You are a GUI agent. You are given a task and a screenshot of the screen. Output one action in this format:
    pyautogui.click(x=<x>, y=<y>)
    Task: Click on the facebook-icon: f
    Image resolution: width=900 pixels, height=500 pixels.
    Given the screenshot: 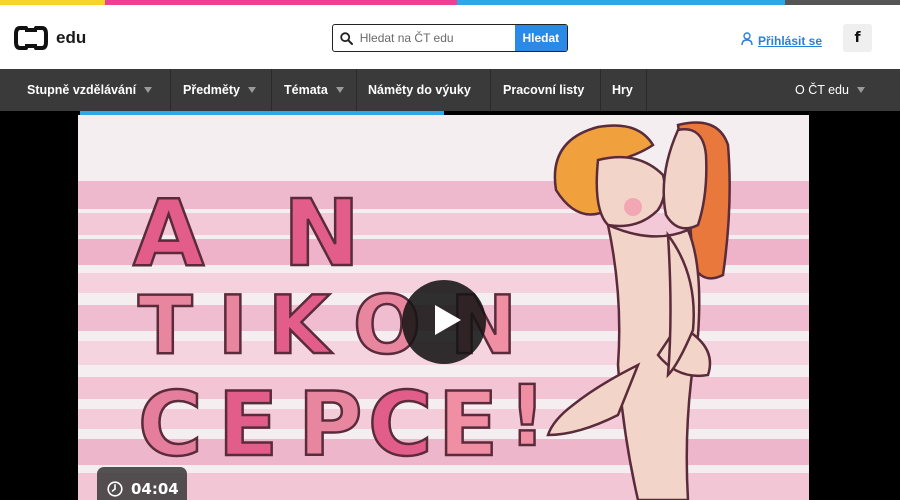 What is the action you would take?
    pyautogui.click(x=857, y=38)
    